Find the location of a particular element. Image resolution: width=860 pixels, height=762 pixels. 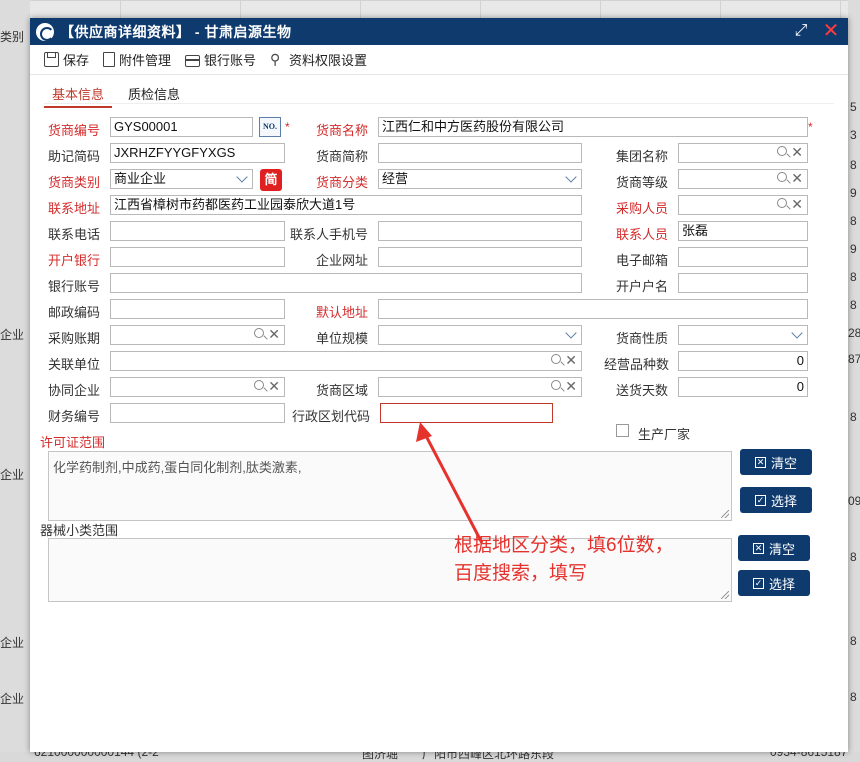

related-unit-field: ✕ is located at coordinates (346, 361).